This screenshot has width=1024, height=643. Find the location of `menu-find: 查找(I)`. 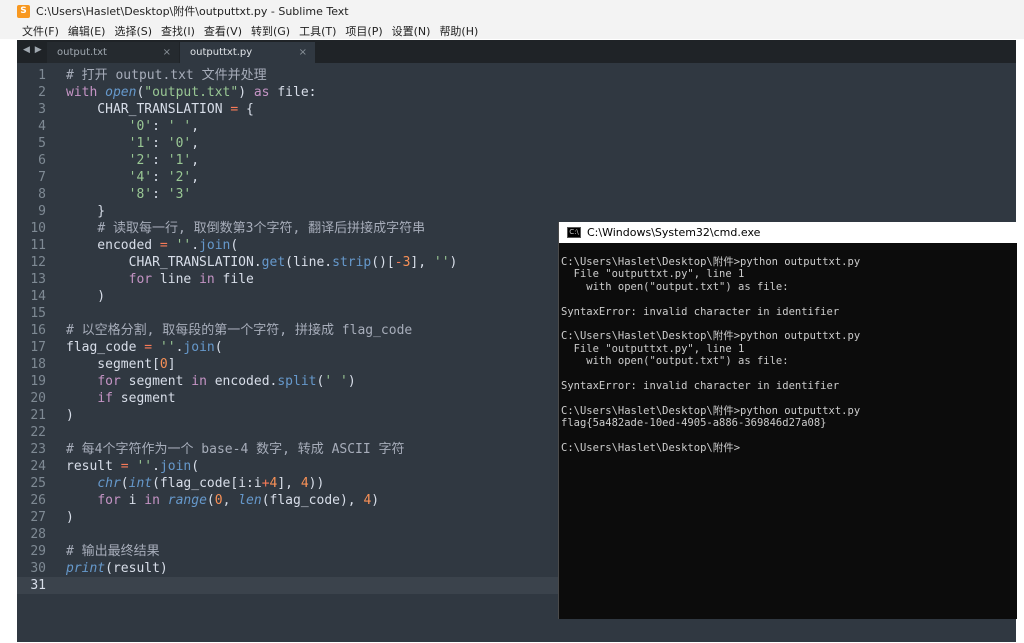

menu-find: 查找(I) is located at coordinates (178, 31).